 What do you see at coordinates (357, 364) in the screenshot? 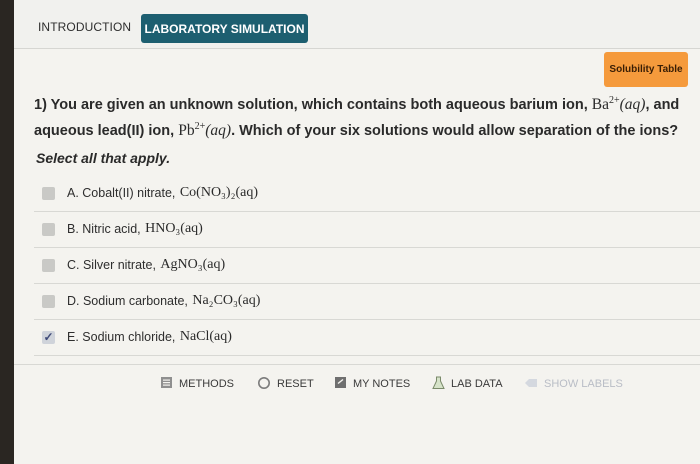
I see `footer-divider` at bounding box center [357, 364].